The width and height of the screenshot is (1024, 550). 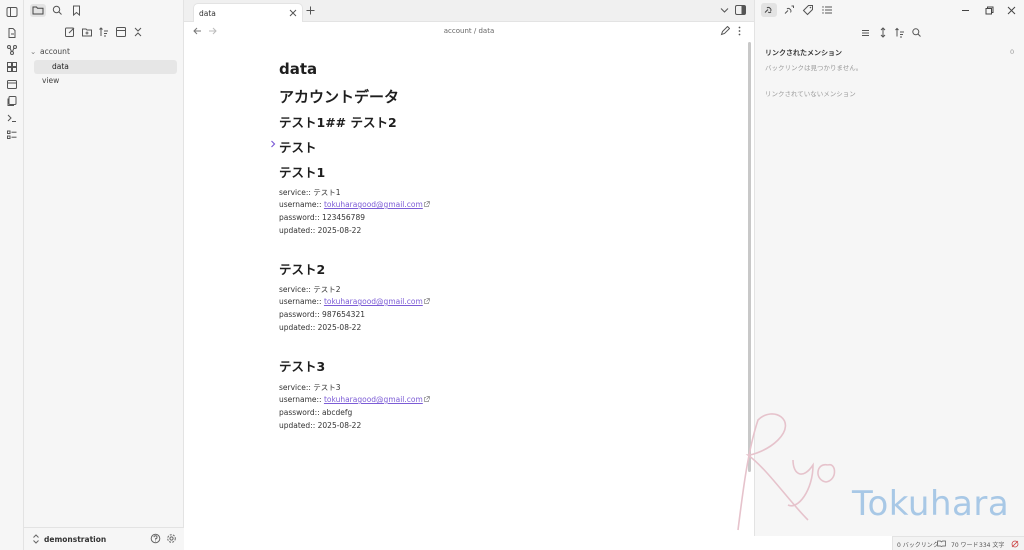 What do you see at coordinates (310, 10) in the screenshot?
I see `new-tab-icon` at bounding box center [310, 10].